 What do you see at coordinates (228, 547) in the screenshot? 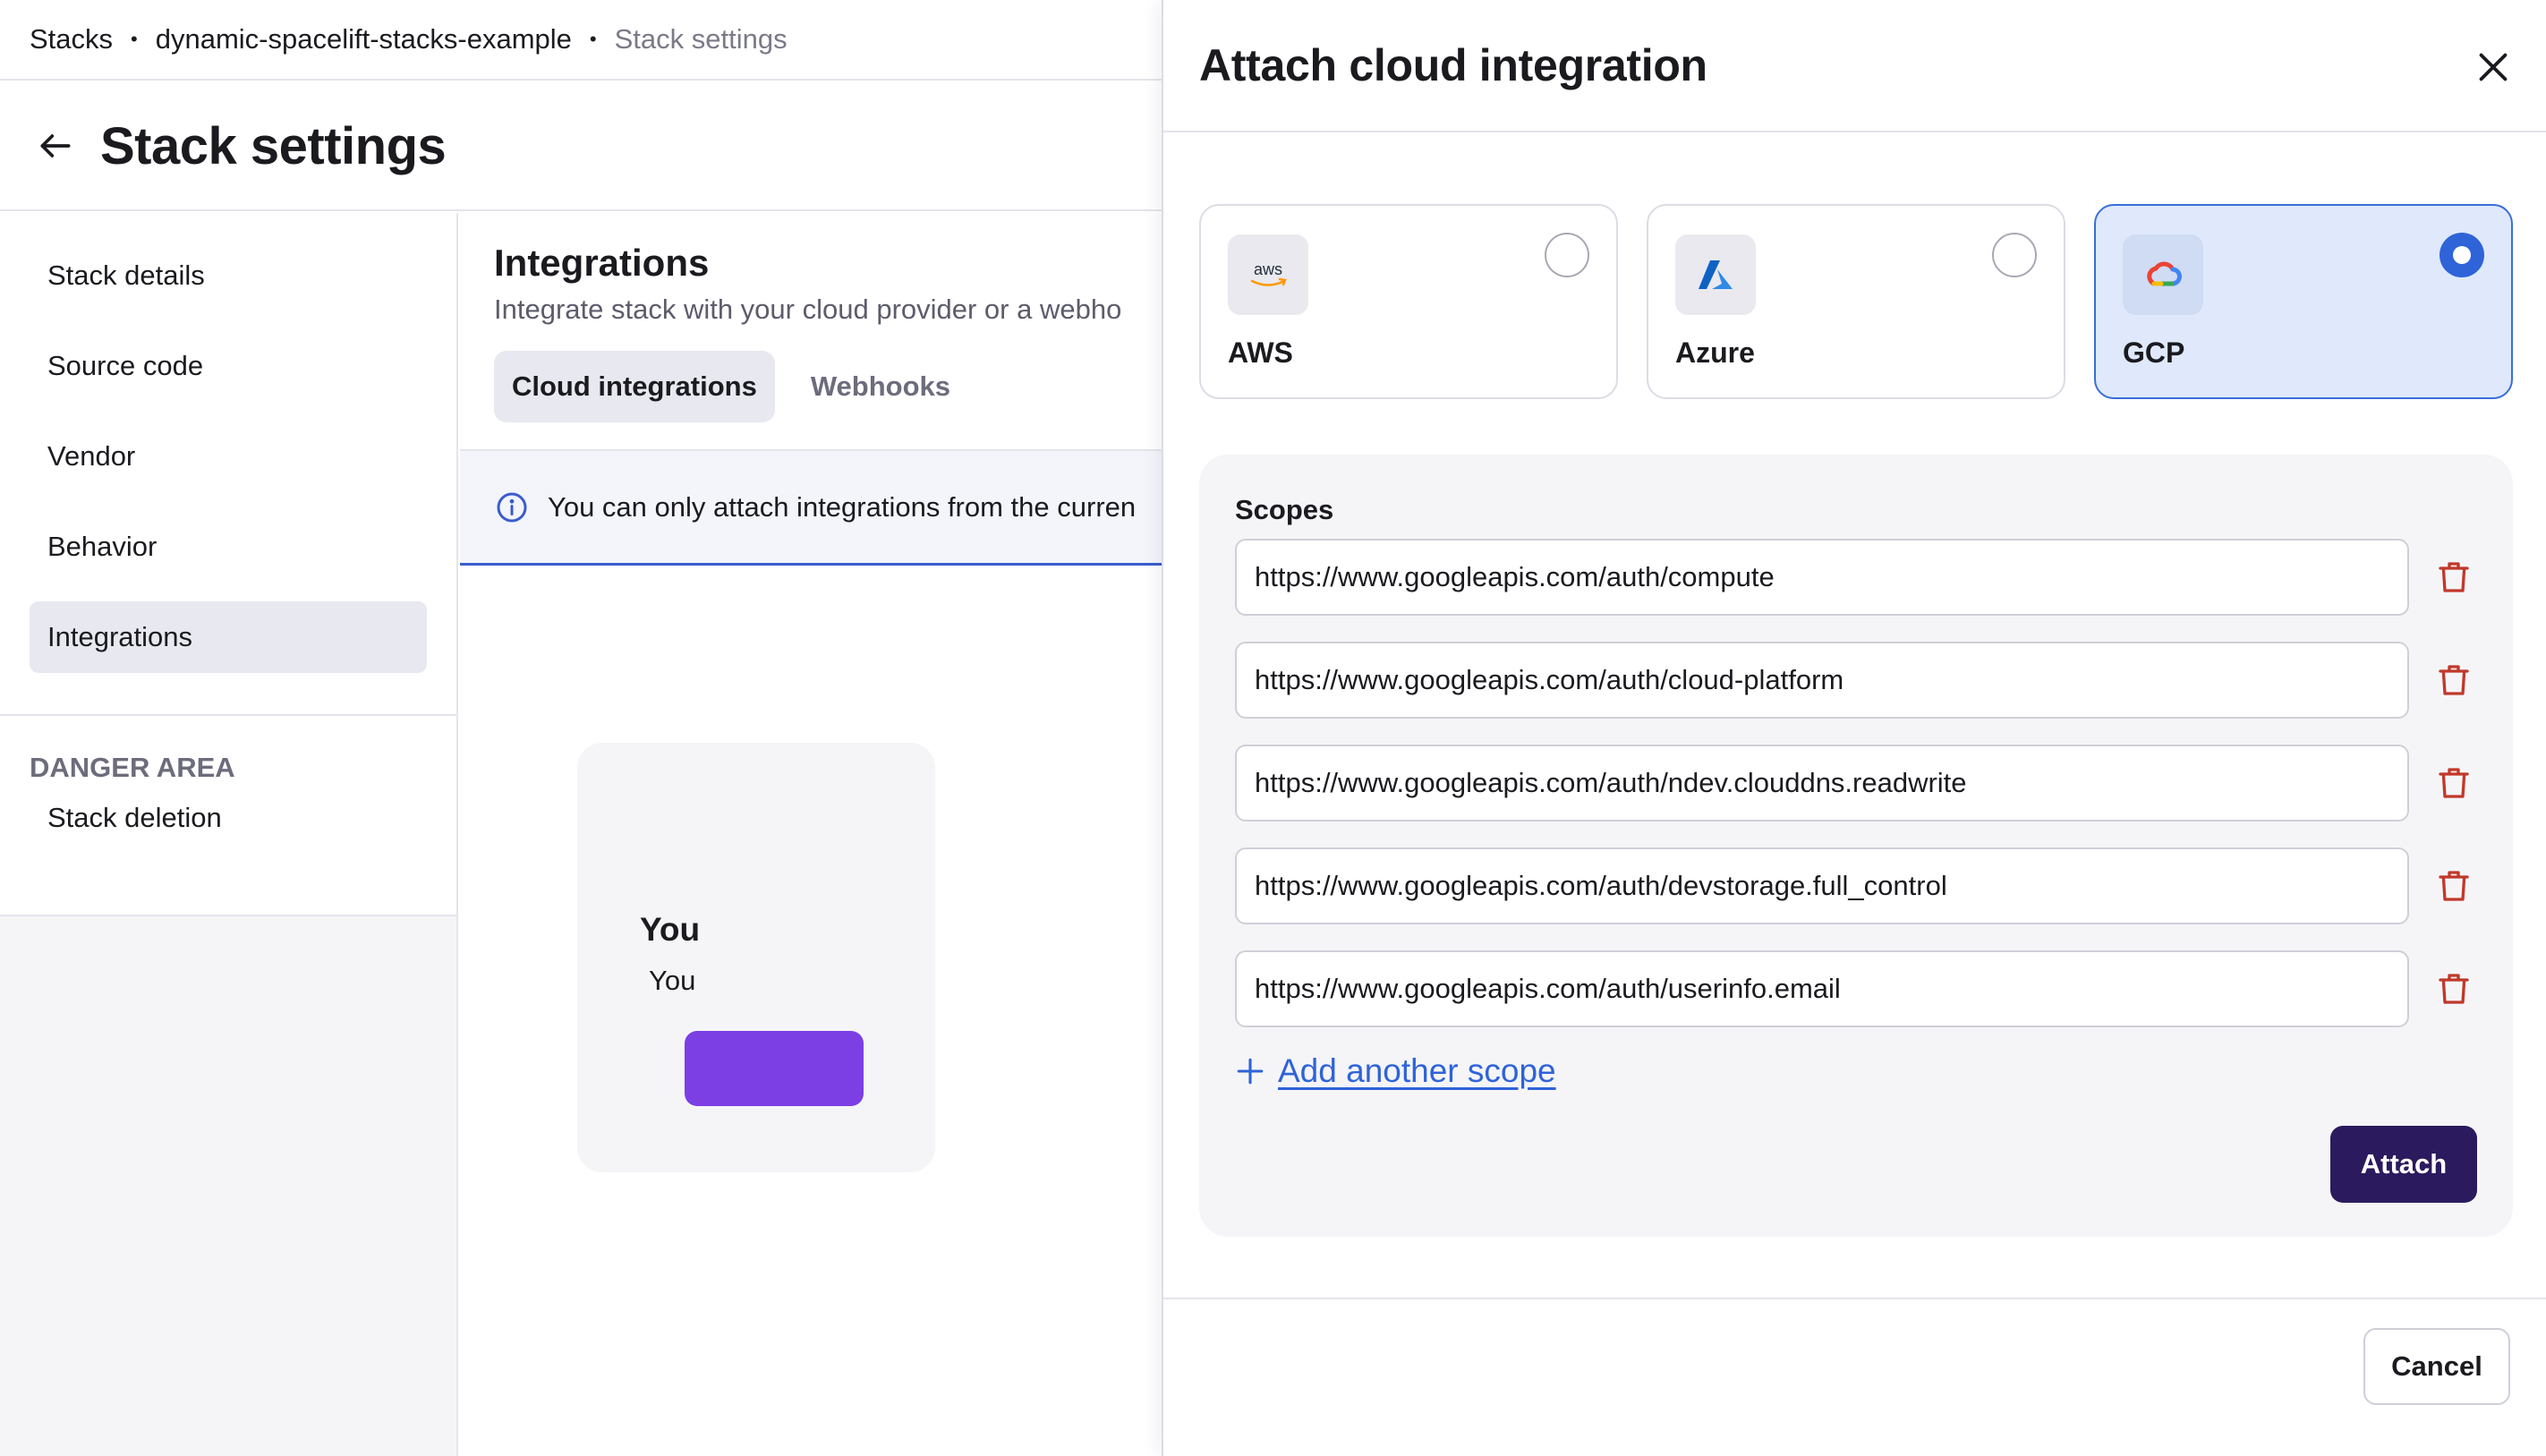
I see `sidebar-item-behavior: Behavior` at bounding box center [228, 547].